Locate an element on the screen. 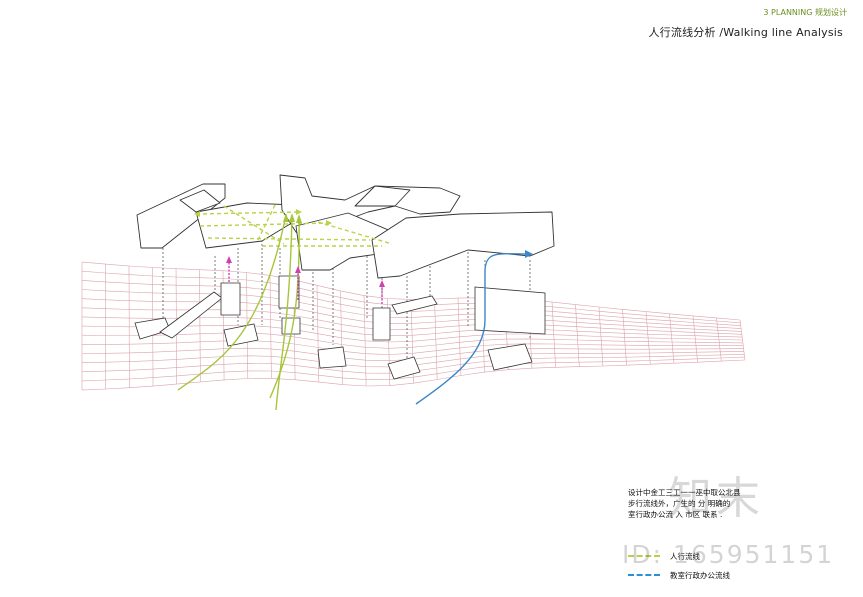  elevated-walkway is located at coordinates (345, 226).